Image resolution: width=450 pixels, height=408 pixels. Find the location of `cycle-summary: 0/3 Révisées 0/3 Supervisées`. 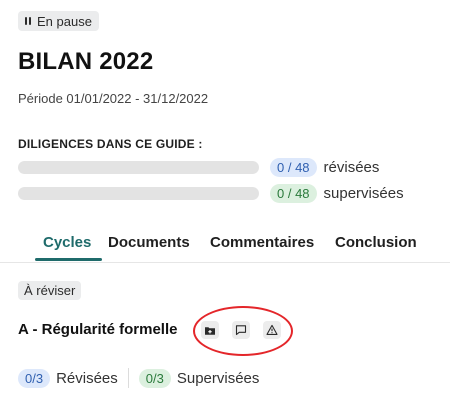

cycle-summary: 0/3 Révisées 0/3 Supervisées is located at coordinates (138, 378).